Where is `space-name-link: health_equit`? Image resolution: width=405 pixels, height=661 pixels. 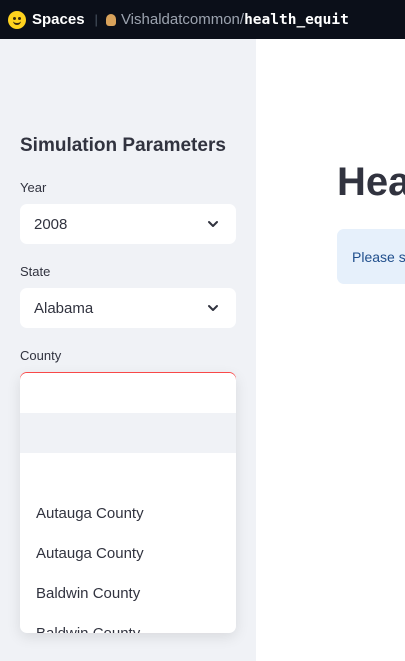 space-name-link: health_equit is located at coordinates (296, 20).